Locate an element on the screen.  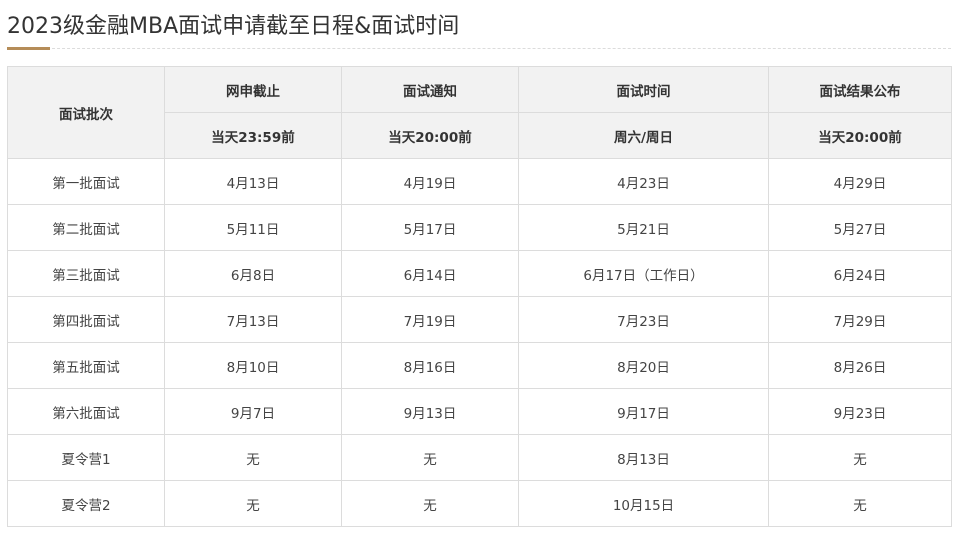
table-cell: 8月20日 is located at coordinates (643, 365).